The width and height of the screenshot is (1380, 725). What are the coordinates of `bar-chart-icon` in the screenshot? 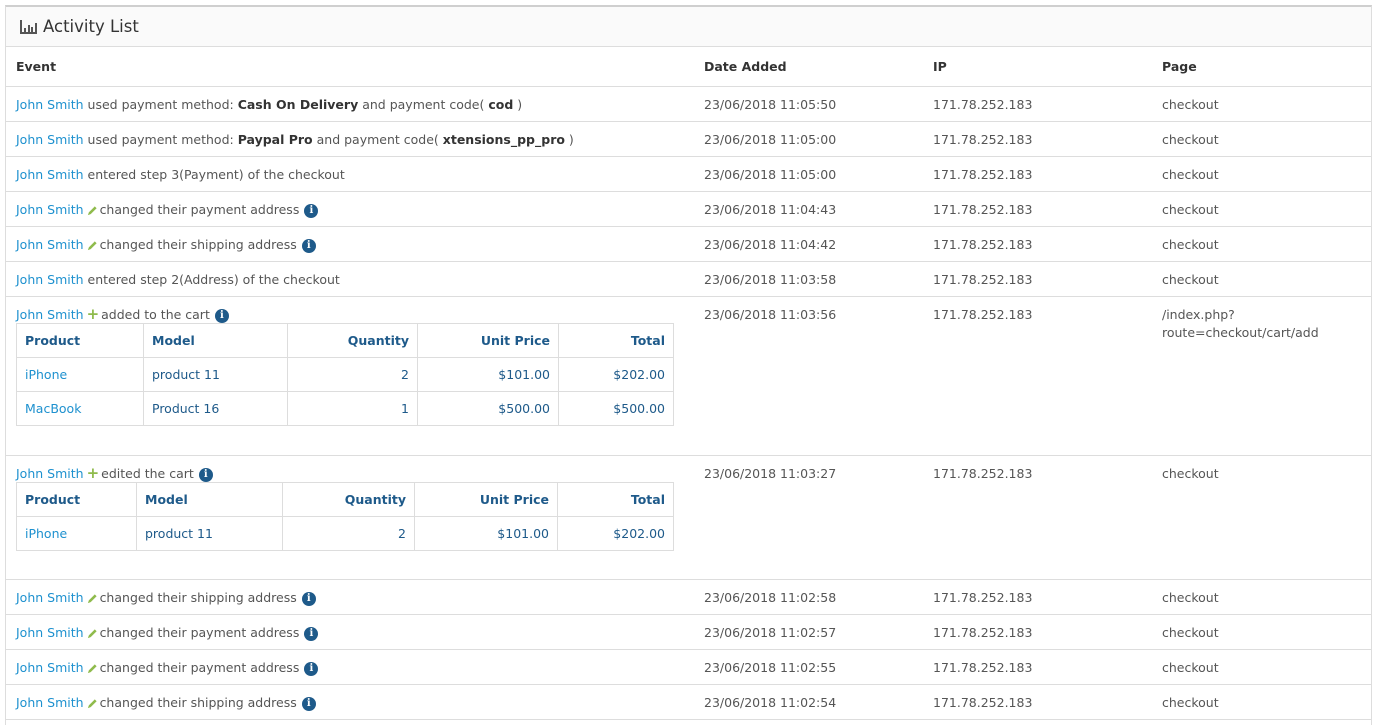 It's located at (28, 26).